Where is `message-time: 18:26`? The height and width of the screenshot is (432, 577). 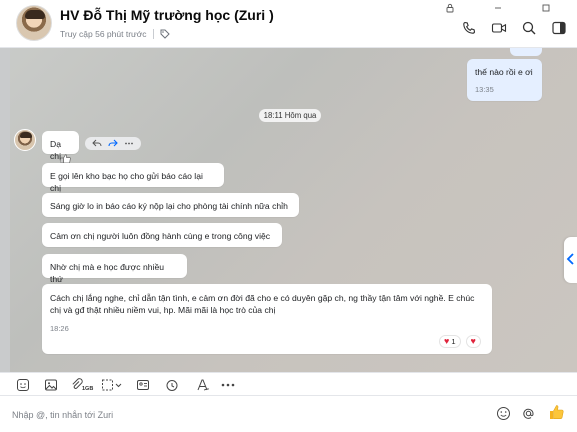 message-time: 18:26 is located at coordinates (59, 328).